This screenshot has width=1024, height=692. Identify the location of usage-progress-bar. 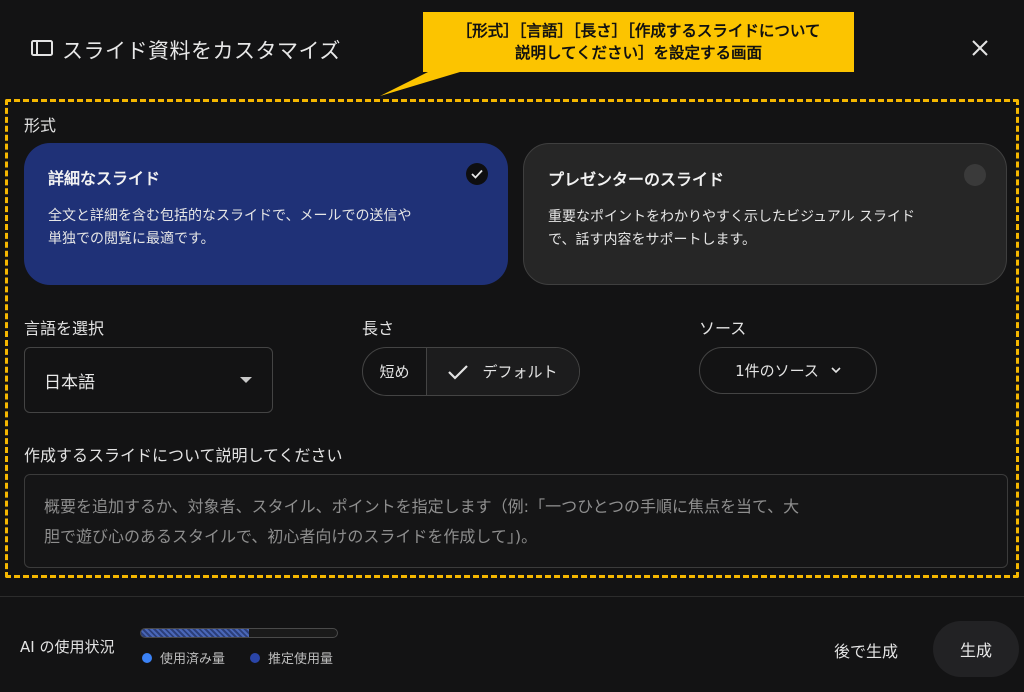
(239, 633).